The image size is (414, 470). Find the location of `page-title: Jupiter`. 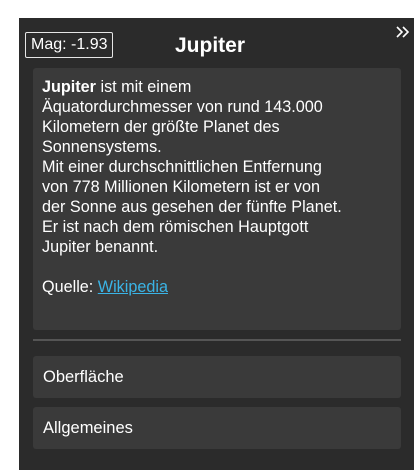

page-title: Jupiter is located at coordinates (210, 45).